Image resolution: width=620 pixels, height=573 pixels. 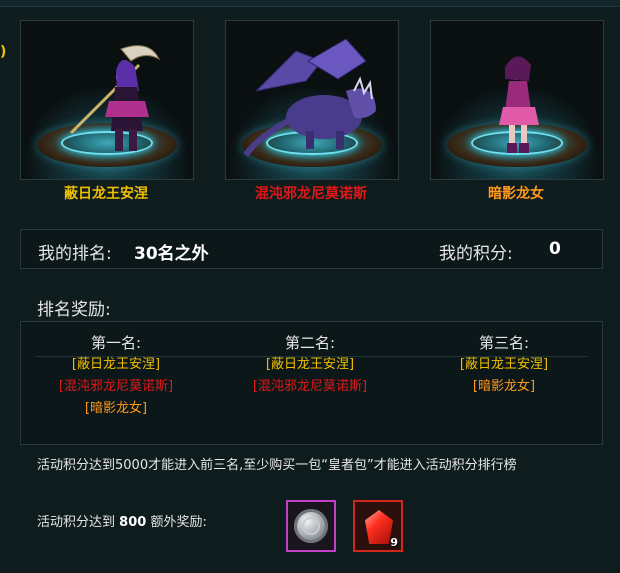 What do you see at coordinates (277, 465) in the screenshot?
I see `ranking-requirement-note: 活动积分达到5000才能进入前三名,至少购买一包“皇者包”才能进入活动积分排行榜` at bounding box center [277, 465].